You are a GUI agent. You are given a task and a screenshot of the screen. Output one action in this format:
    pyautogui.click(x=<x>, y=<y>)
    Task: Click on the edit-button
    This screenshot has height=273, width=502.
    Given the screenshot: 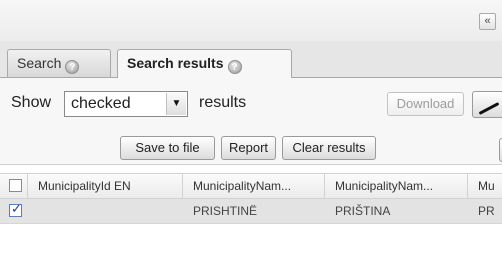 What is the action you would take?
    pyautogui.click(x=487, y=104)
    